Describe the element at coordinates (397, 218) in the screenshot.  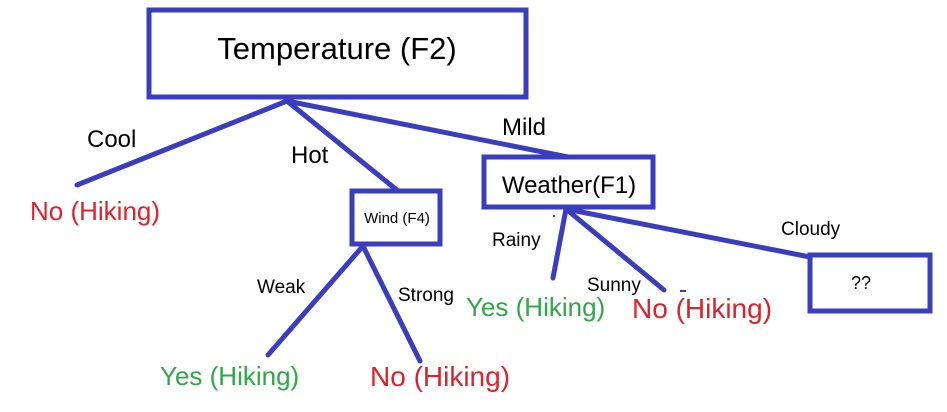
I see `wind-node-label: Wind (F4)` at that location.